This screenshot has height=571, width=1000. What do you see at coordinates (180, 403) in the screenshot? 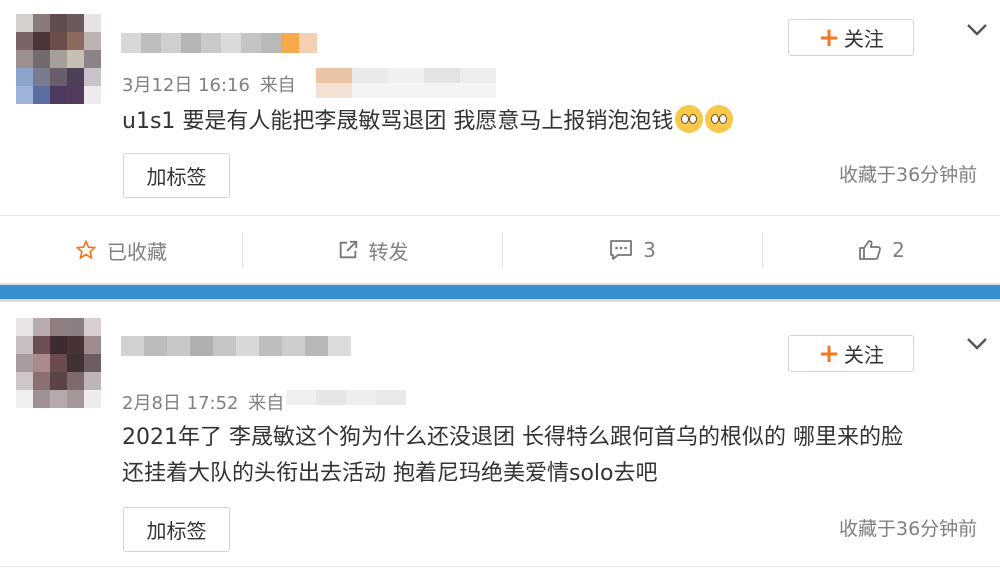
I see `post-time: 2月8日 17:52` at bounding box center [180, 403].